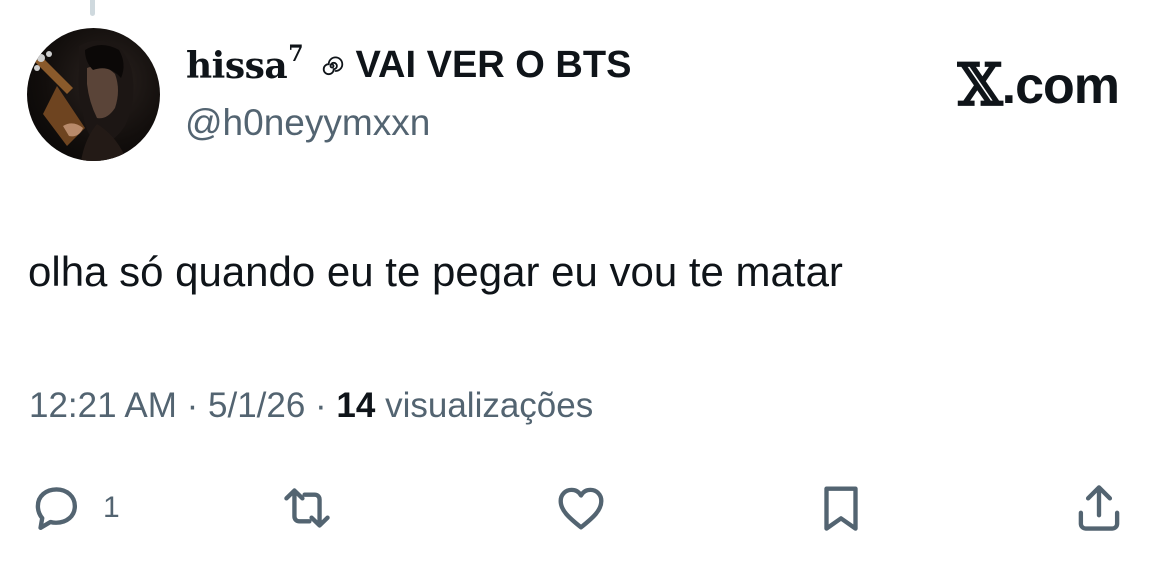 This screenshot has height=563, width=1169. I want to click on brand-suffix: .com, so click(1060, 86).